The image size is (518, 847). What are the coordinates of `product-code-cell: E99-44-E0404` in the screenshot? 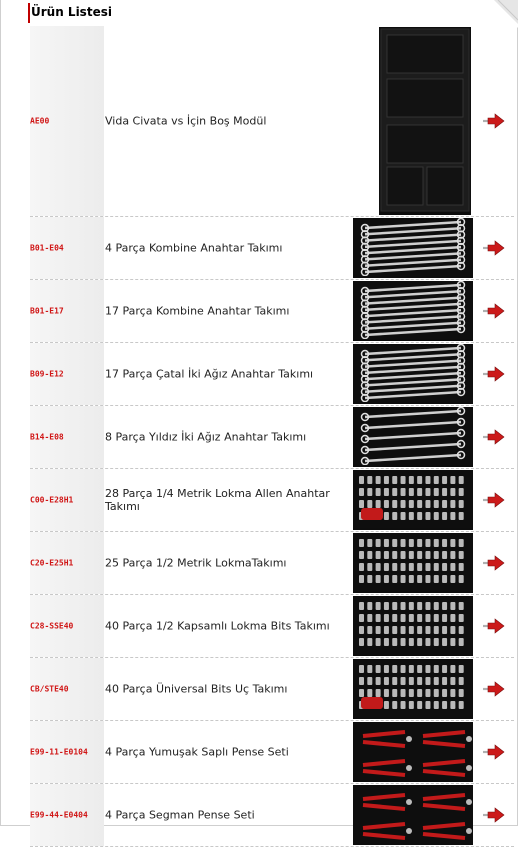 It's located at (67, 815).